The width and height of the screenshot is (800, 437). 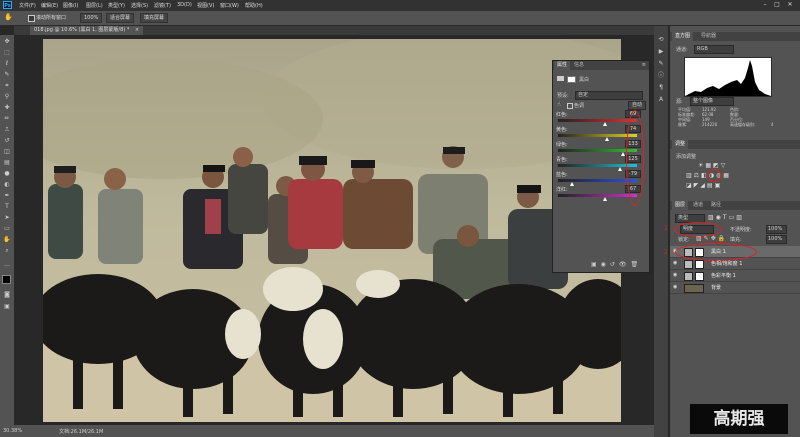 What do you see at coordinates (661, 100) in the screenshot?
I see `character-icon: A` at bounding box center [661, 100].